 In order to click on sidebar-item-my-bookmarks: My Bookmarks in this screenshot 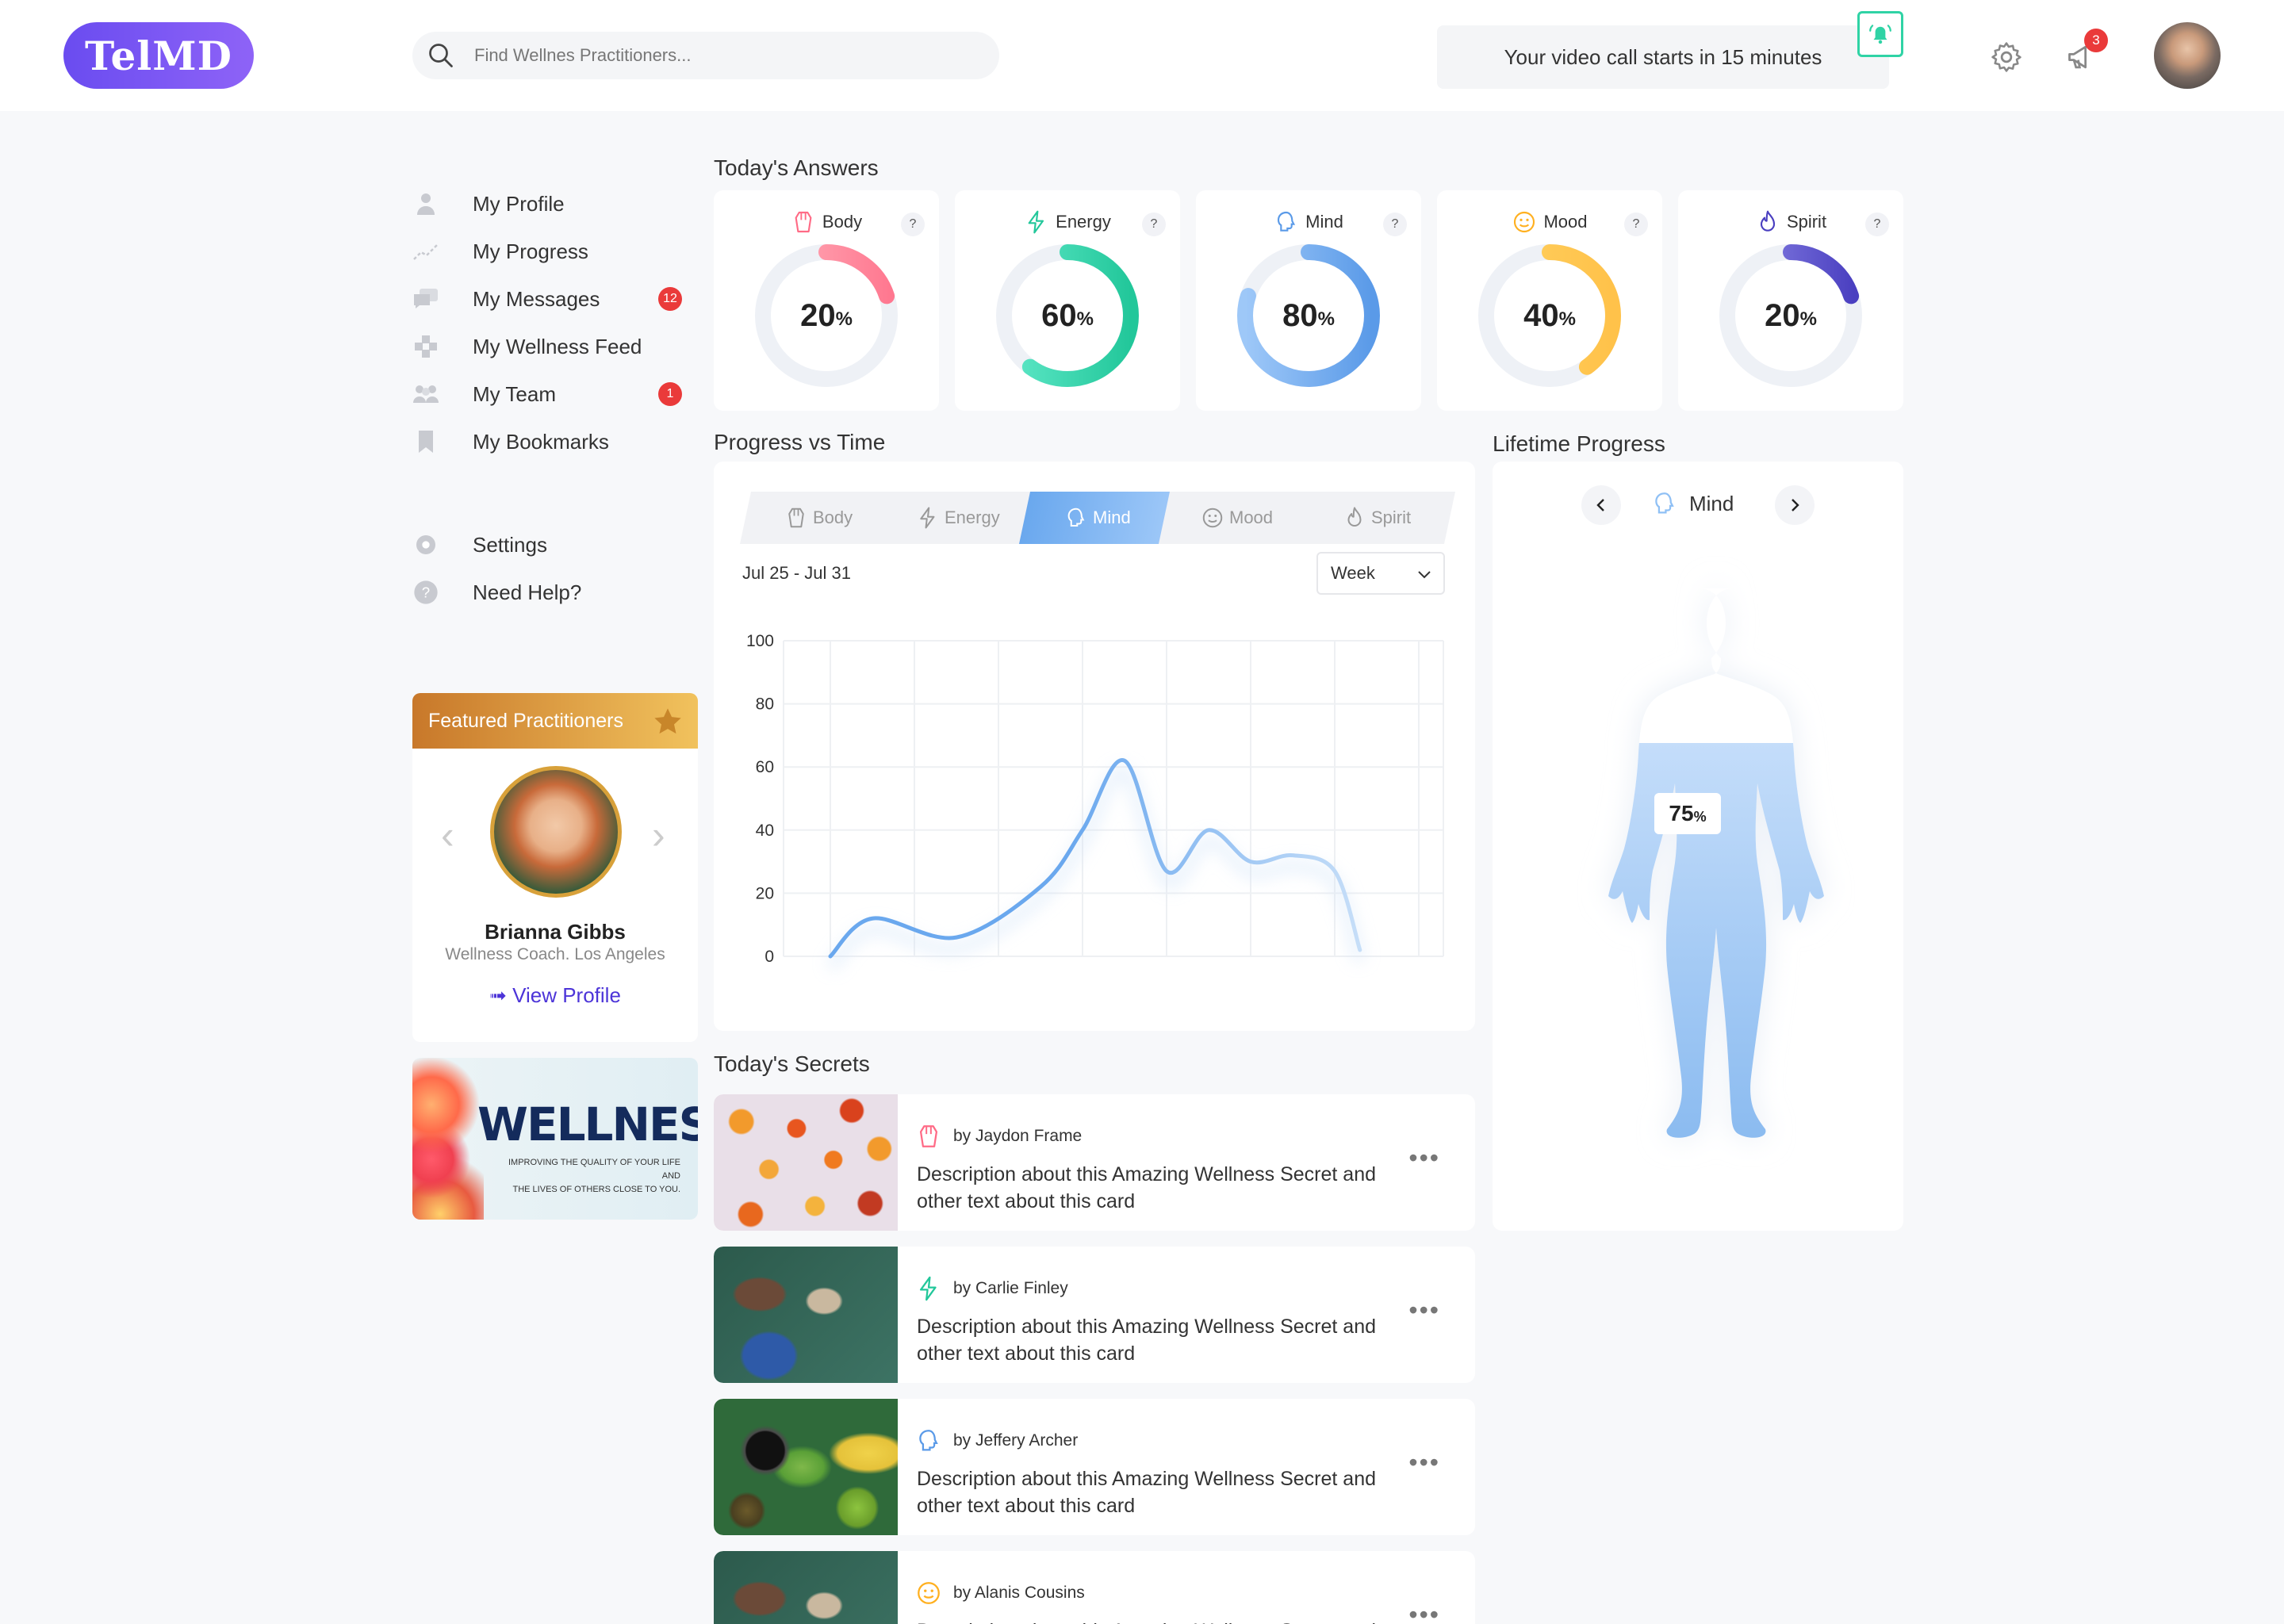, I will do `click(547, 442)`.